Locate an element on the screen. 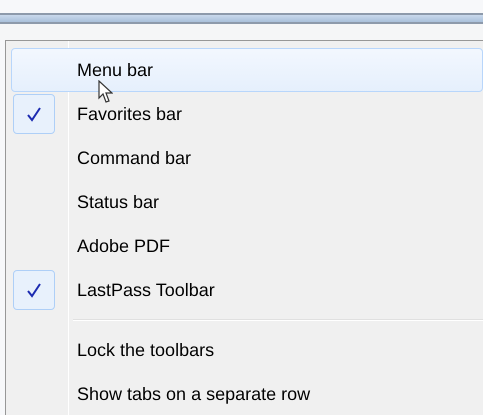 Image resolution: width=483 pixels, height=415 pixels. menu-item-label: Menu bar is located at coordinates (115, 70).